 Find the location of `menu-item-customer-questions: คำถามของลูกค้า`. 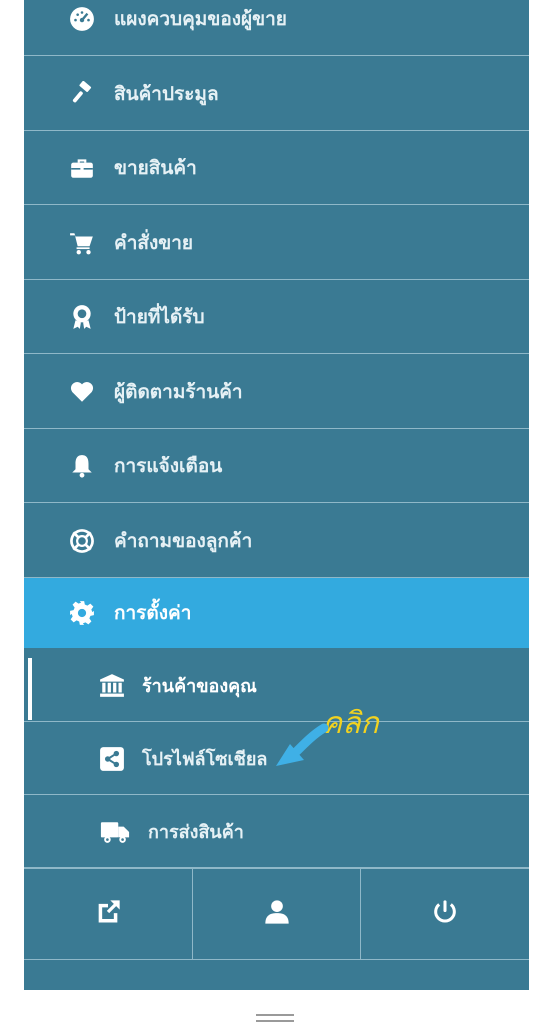

menu-item-customer-questions: คำถามของลูกค้า is located at coordinates (276, 541).